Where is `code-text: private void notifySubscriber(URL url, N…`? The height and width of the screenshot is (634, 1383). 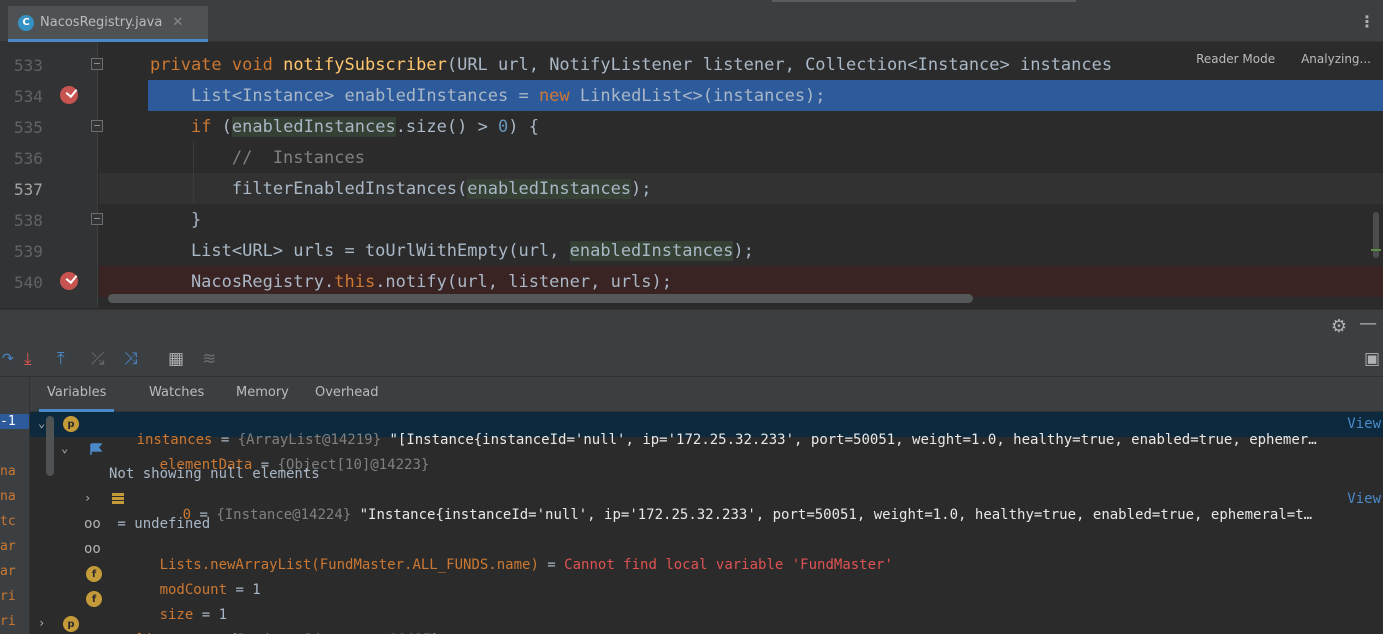
code-text: private void notifySubscriber(URL url, N… is located at coordinates (631, 65).